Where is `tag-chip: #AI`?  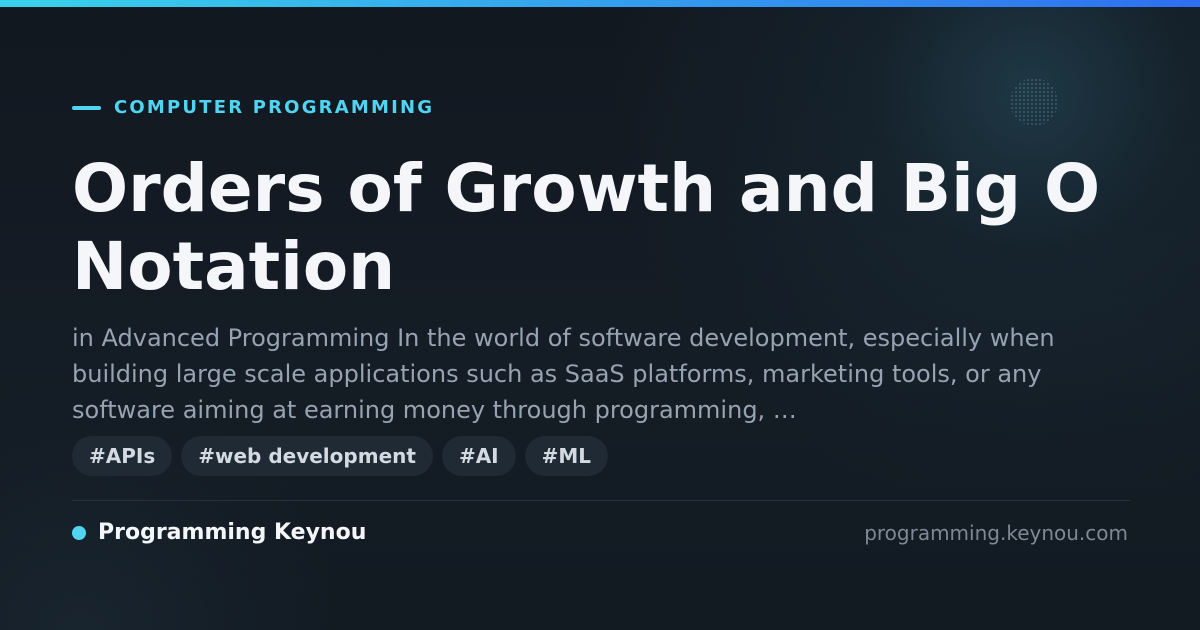 tag-chip: #AI is located at coordinates (478, 456).